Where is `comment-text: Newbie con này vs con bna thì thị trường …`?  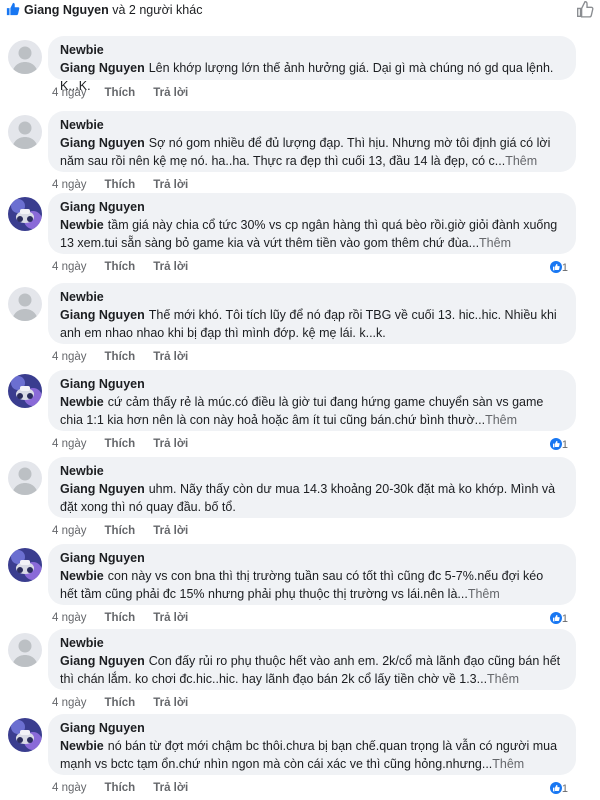 comment-text: Newbie con này vs con bna thì thị trường … is located at coordinates (312, 585).